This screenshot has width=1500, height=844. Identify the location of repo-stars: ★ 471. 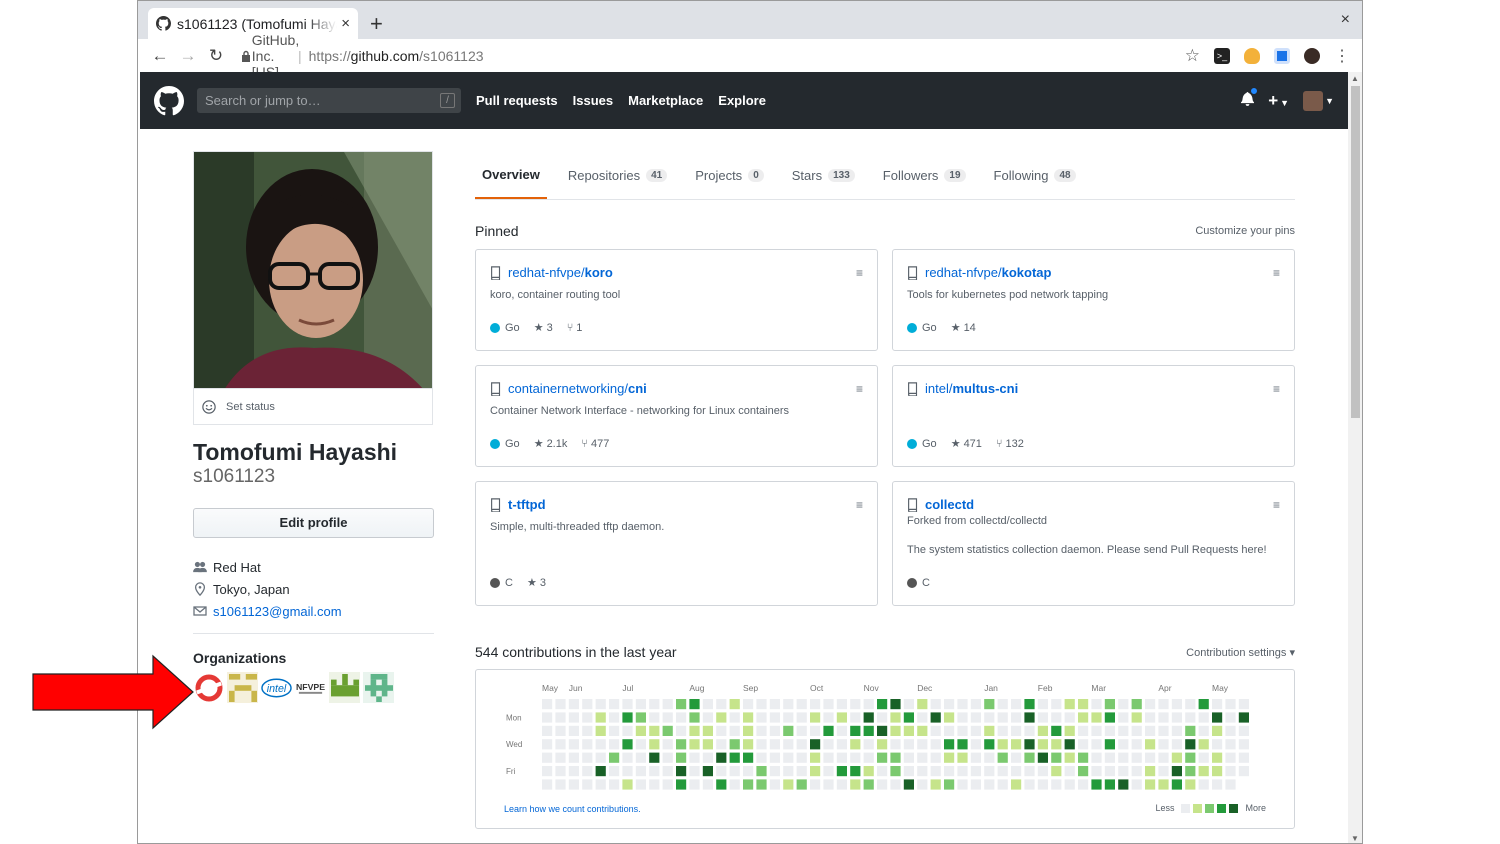
(966, 444).